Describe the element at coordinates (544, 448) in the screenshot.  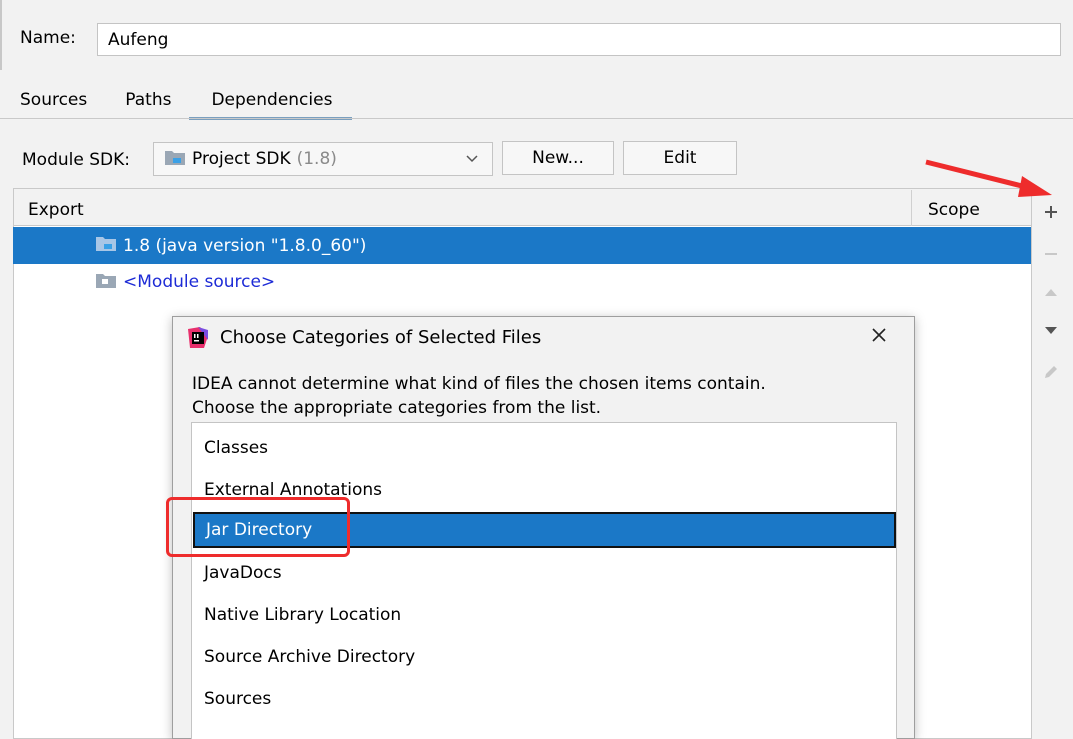
I see `list-item-classes: Classes` at that location.